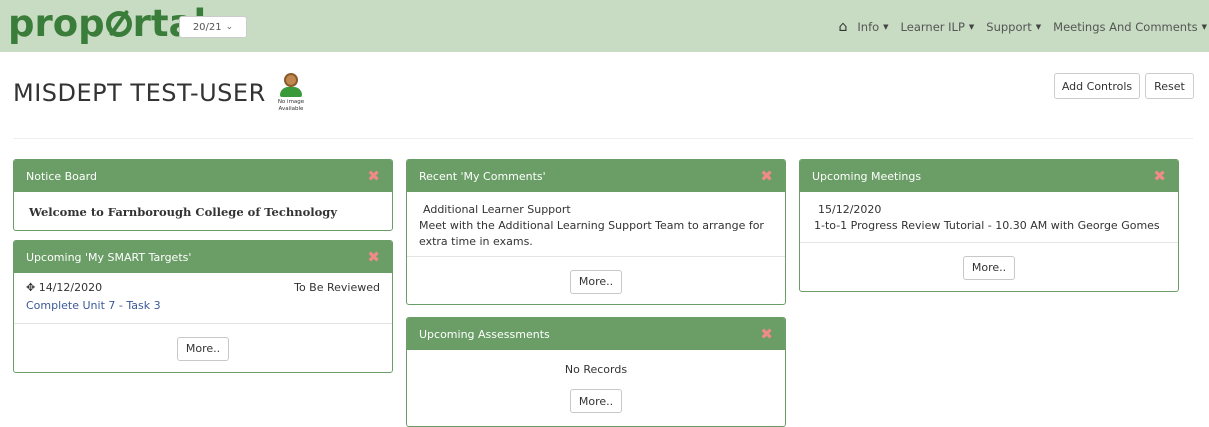 This screenshot has height=427, width=1209. Describe the element at coordinates (596, 210) in the screenshot. I see `comment-heading: Additional Learner Support` at that location.